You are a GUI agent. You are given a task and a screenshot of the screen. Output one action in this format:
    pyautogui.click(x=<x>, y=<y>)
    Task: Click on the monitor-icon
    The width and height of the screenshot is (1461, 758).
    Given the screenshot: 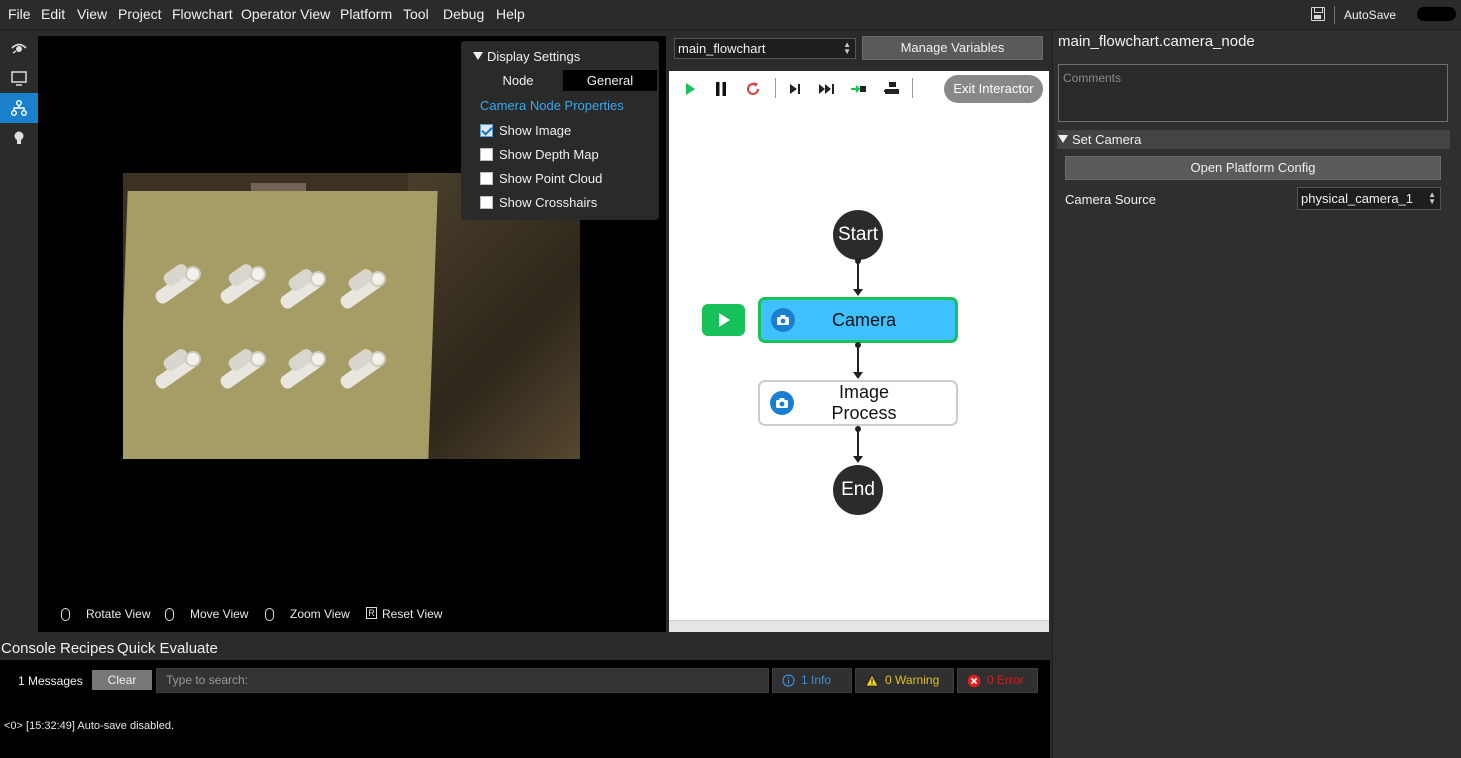 What is the action you would take?
    pyautogui.click(x=19, y=78)
    